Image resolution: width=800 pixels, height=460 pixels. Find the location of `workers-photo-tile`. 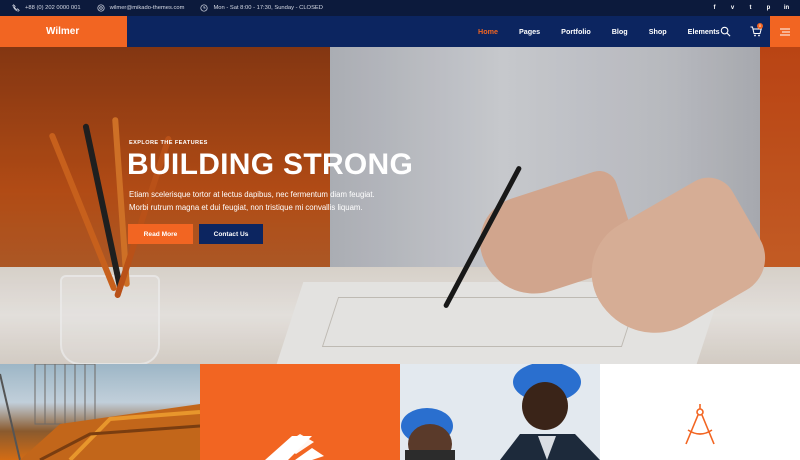

workers-photo-tile is located at coordinates (500, 412).